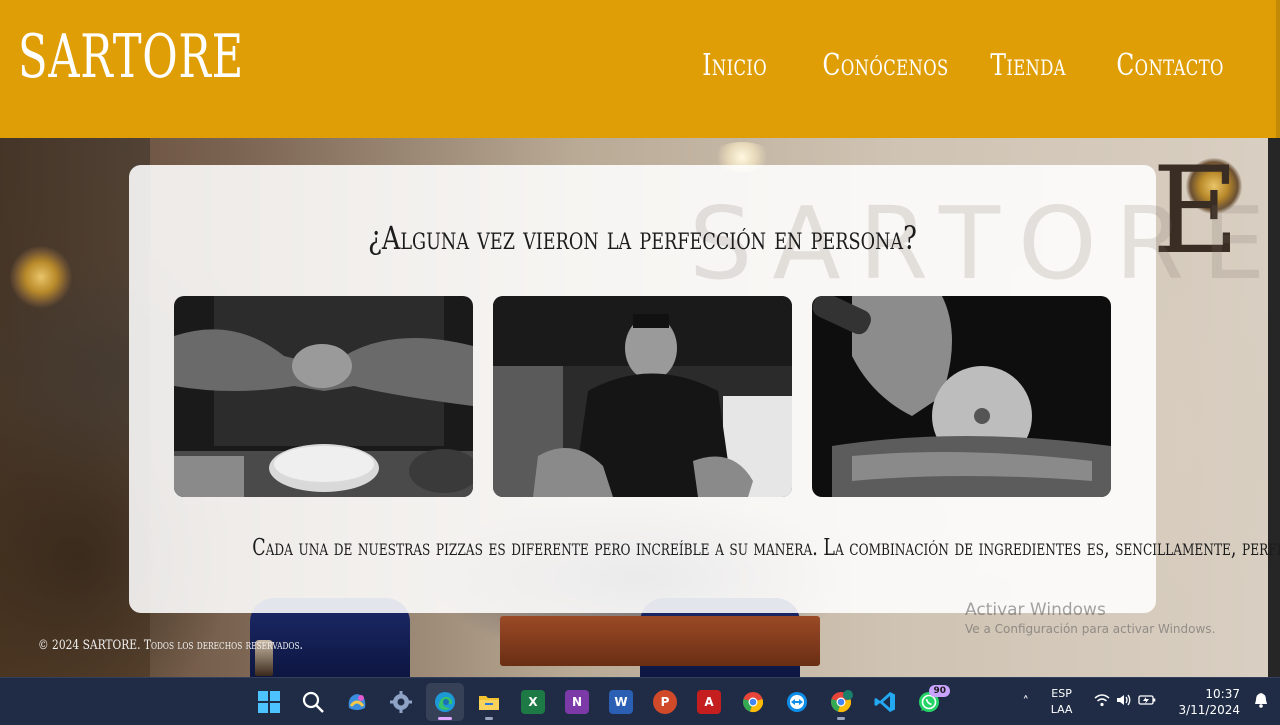 The width and height of the screenshot is (1280, 725). What do you see at coordinates (1062, 702) in the screenshot?
I see `language-indicator: ESP LAA` at bounding box center [1062, 702].